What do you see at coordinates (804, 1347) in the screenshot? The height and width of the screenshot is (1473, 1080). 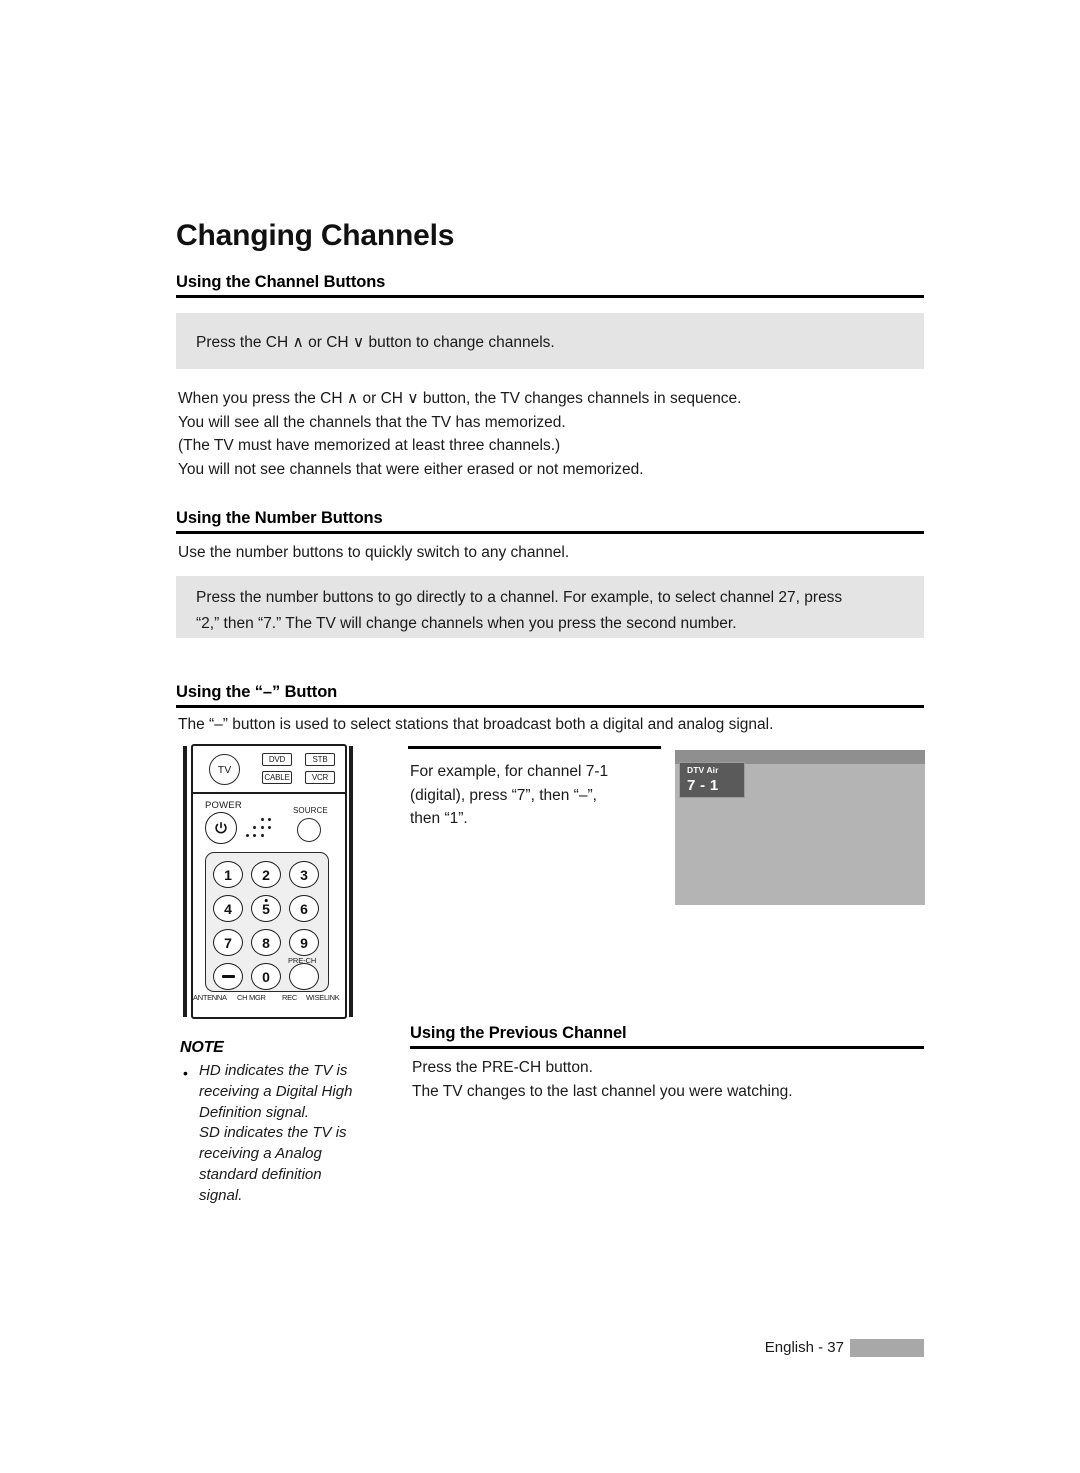 I see `footer-page-label: English - 37` at bounding box center [804, 1347].